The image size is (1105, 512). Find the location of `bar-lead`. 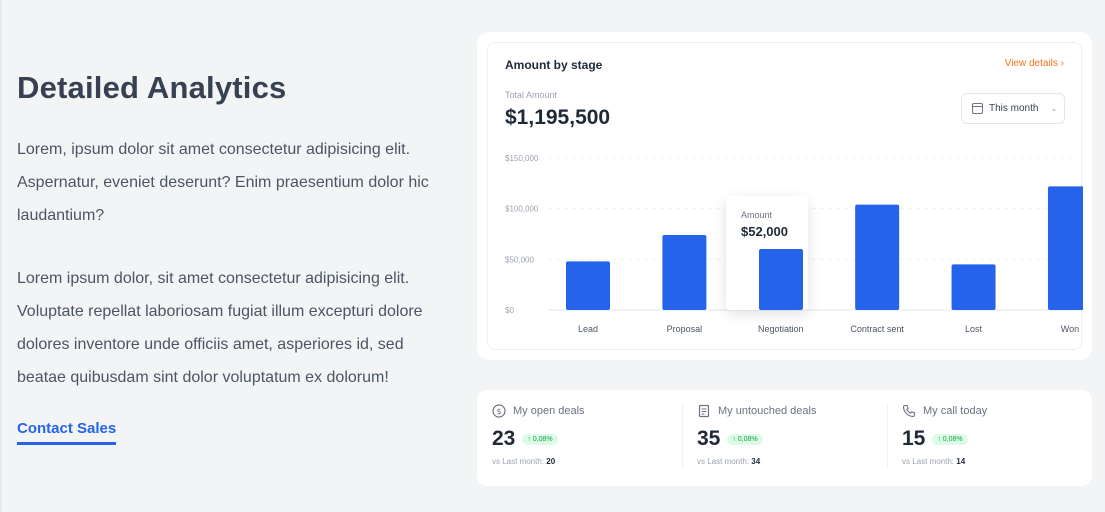

bar-lead is located at coordinates (588, 285).